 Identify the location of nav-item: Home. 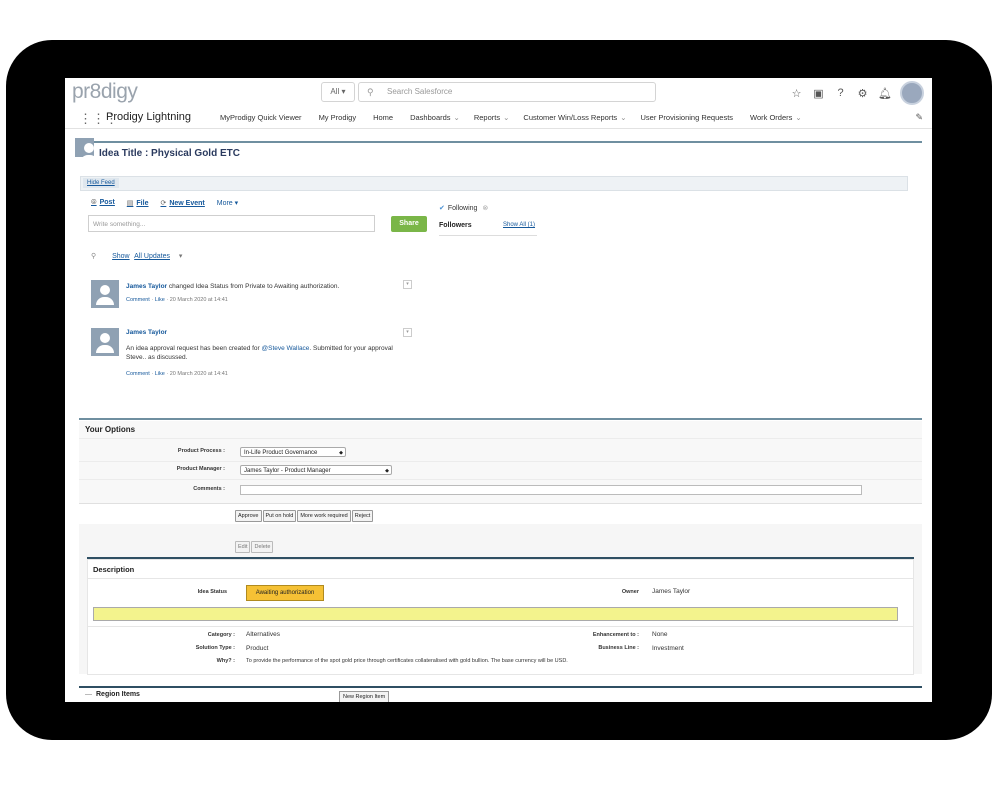
(384, 117).